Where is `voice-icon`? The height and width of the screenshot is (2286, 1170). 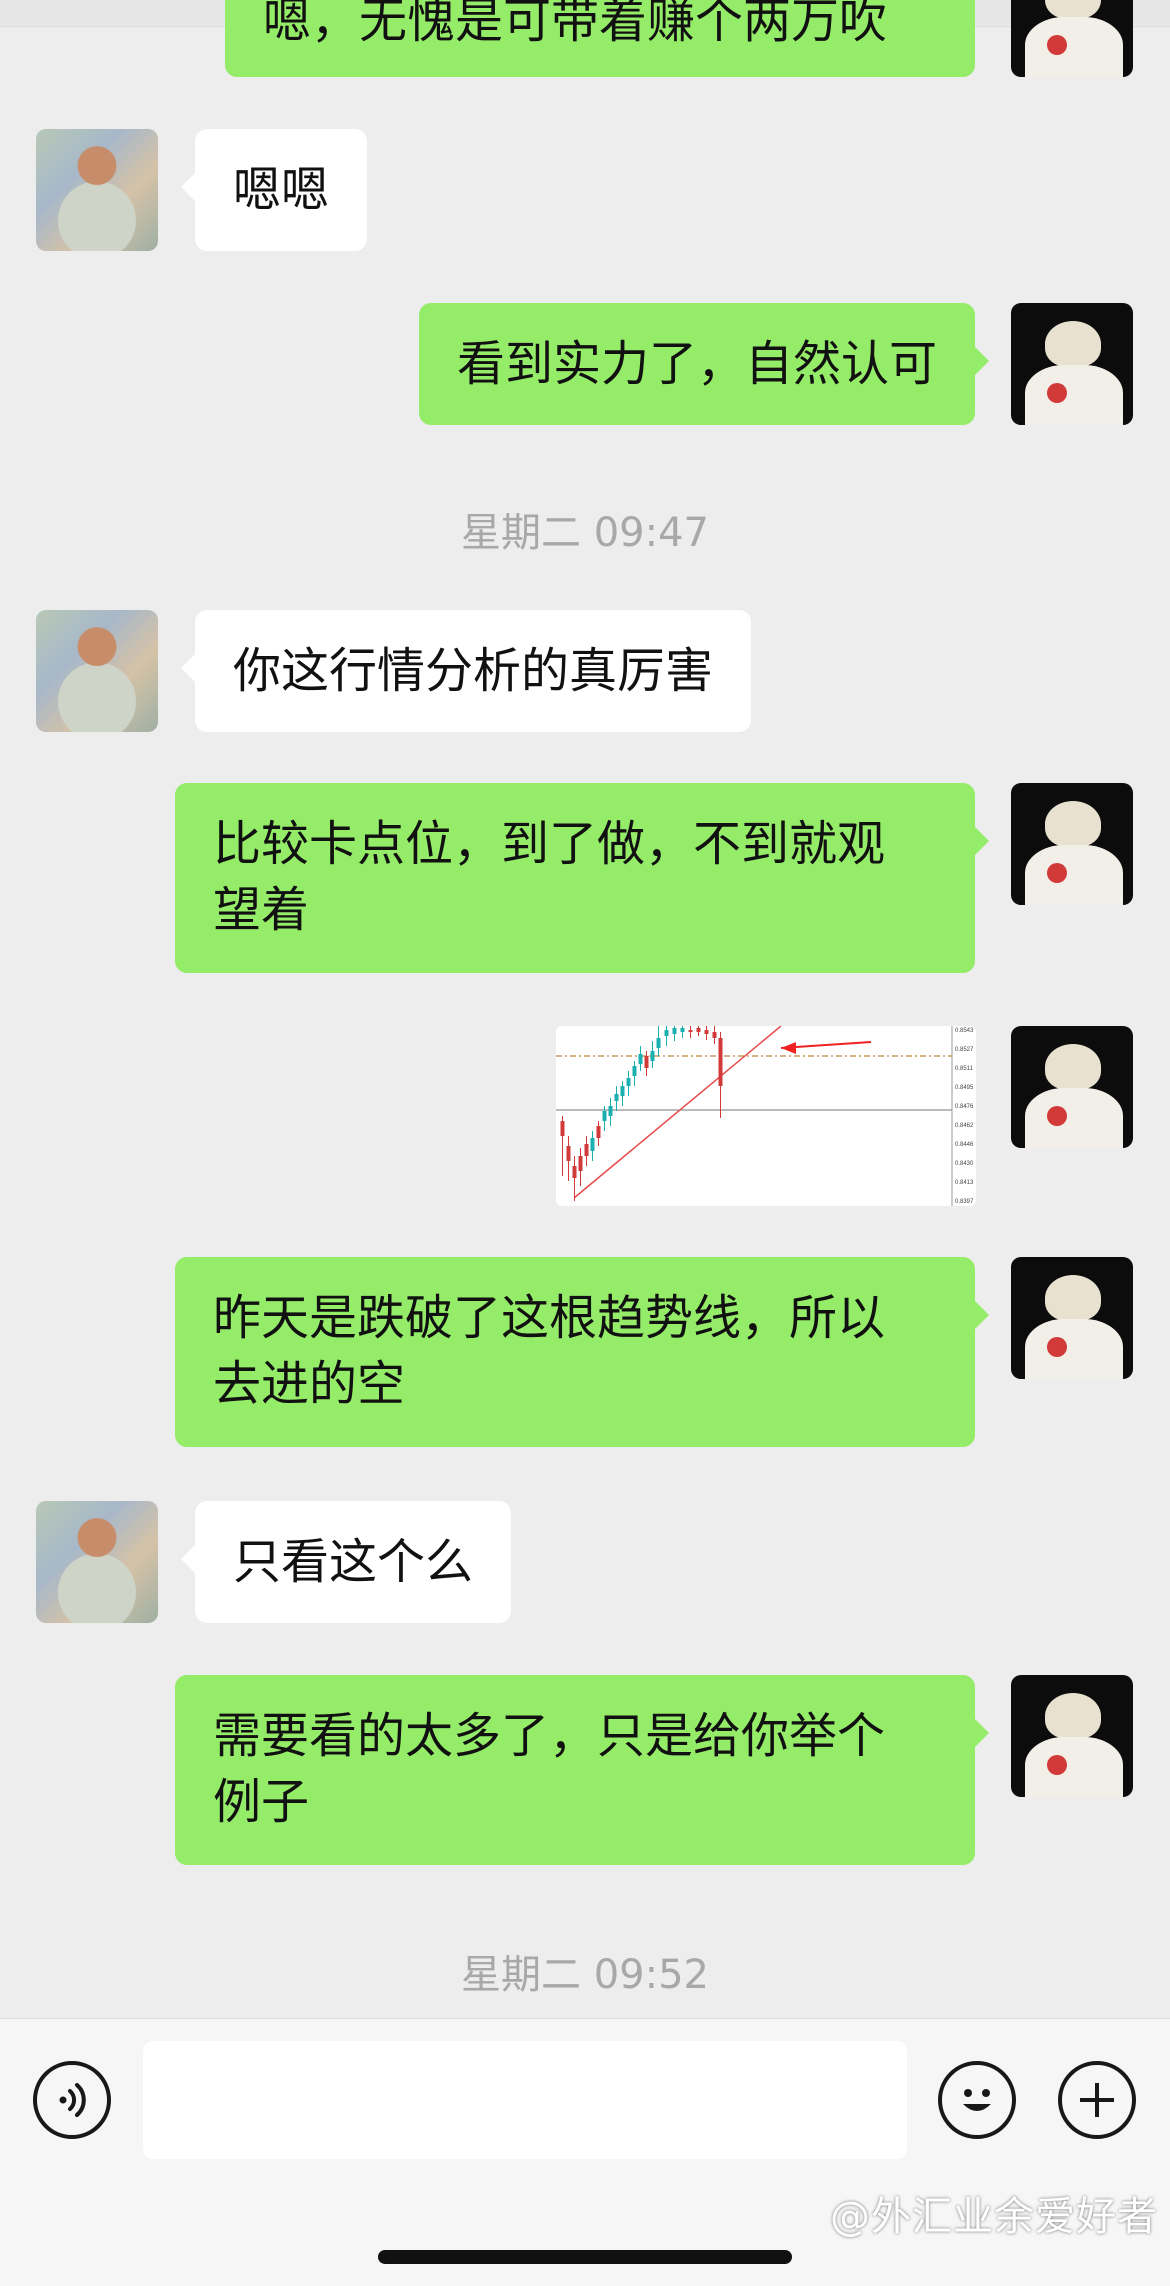
voice-icon is located at coordinates (72, 2100).